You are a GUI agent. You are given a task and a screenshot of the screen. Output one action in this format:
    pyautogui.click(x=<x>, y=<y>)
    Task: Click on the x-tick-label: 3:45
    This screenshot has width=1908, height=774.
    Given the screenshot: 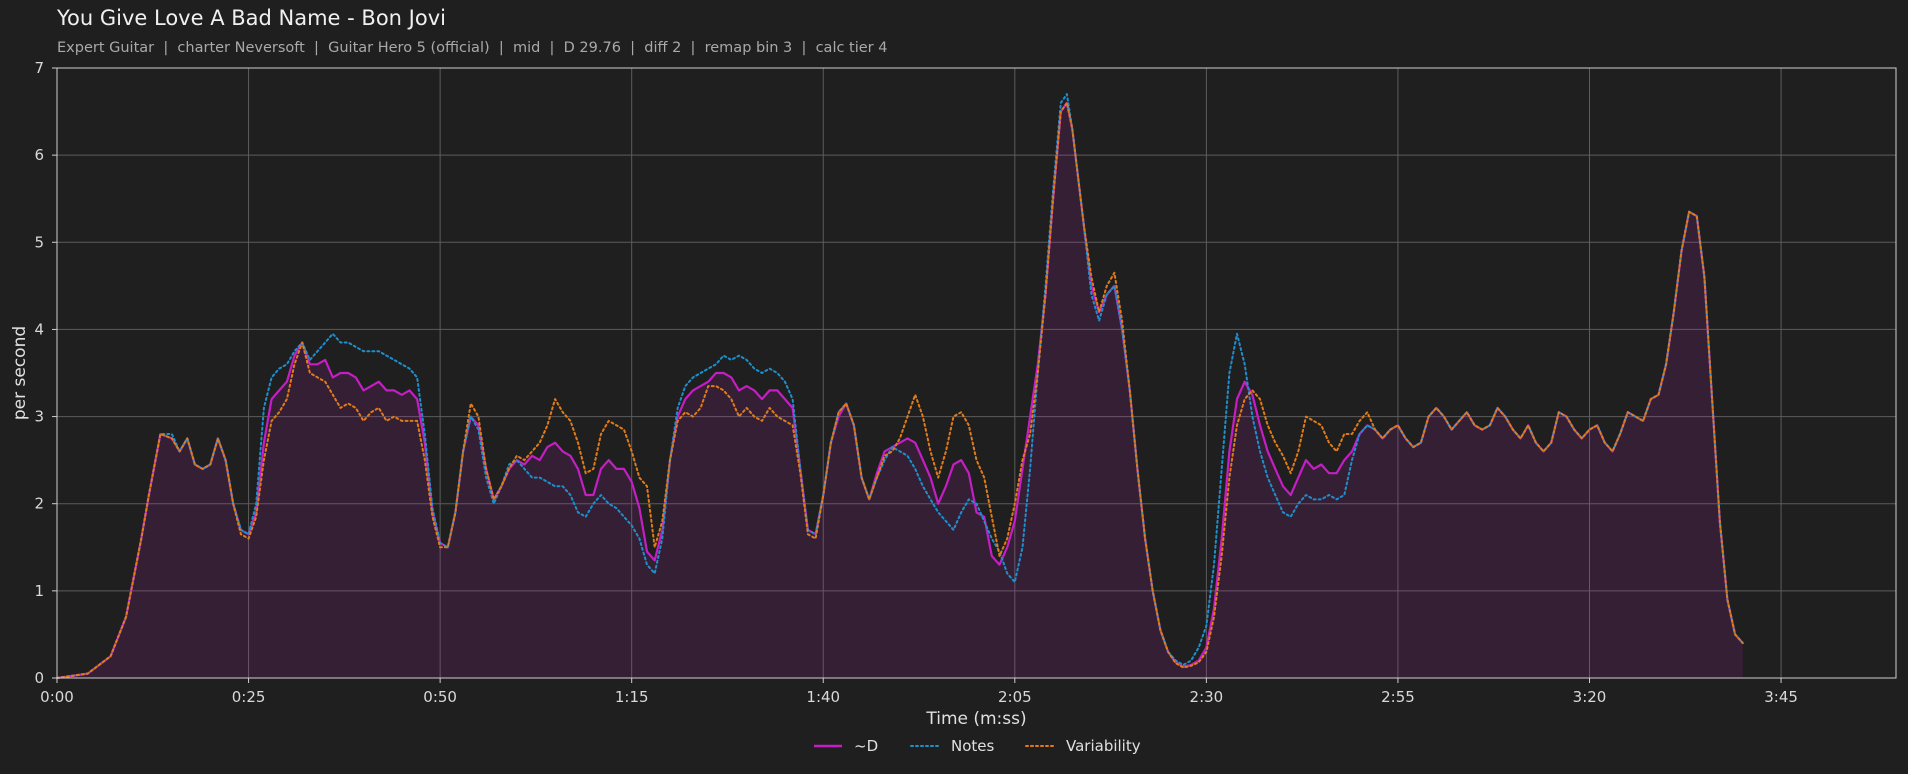 What is the action you would take?
    pyautogui.click(x=1781, y=697)
    